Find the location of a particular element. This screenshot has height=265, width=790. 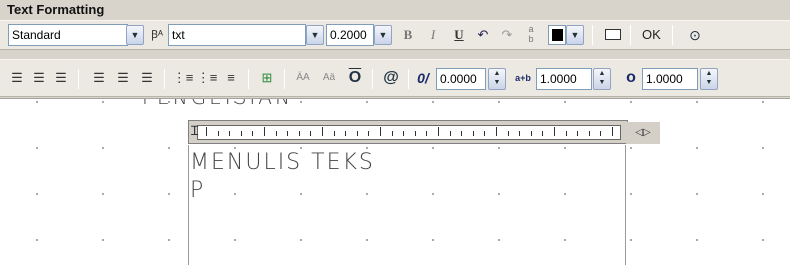

lowercase-icon: Aä is located at coordinates (329, 78).